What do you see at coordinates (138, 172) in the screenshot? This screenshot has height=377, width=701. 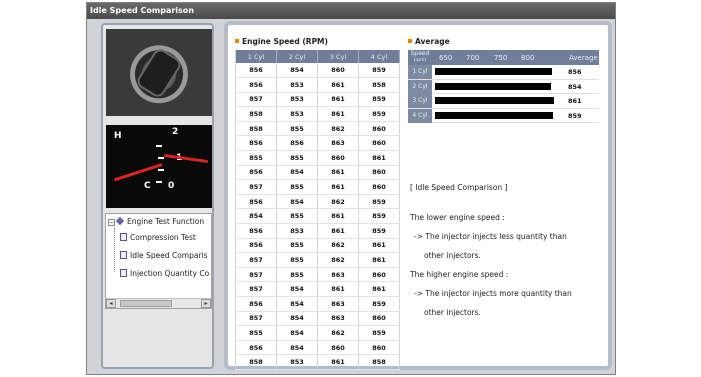 I see `temperature-needle` at bounding box center [138, 172].